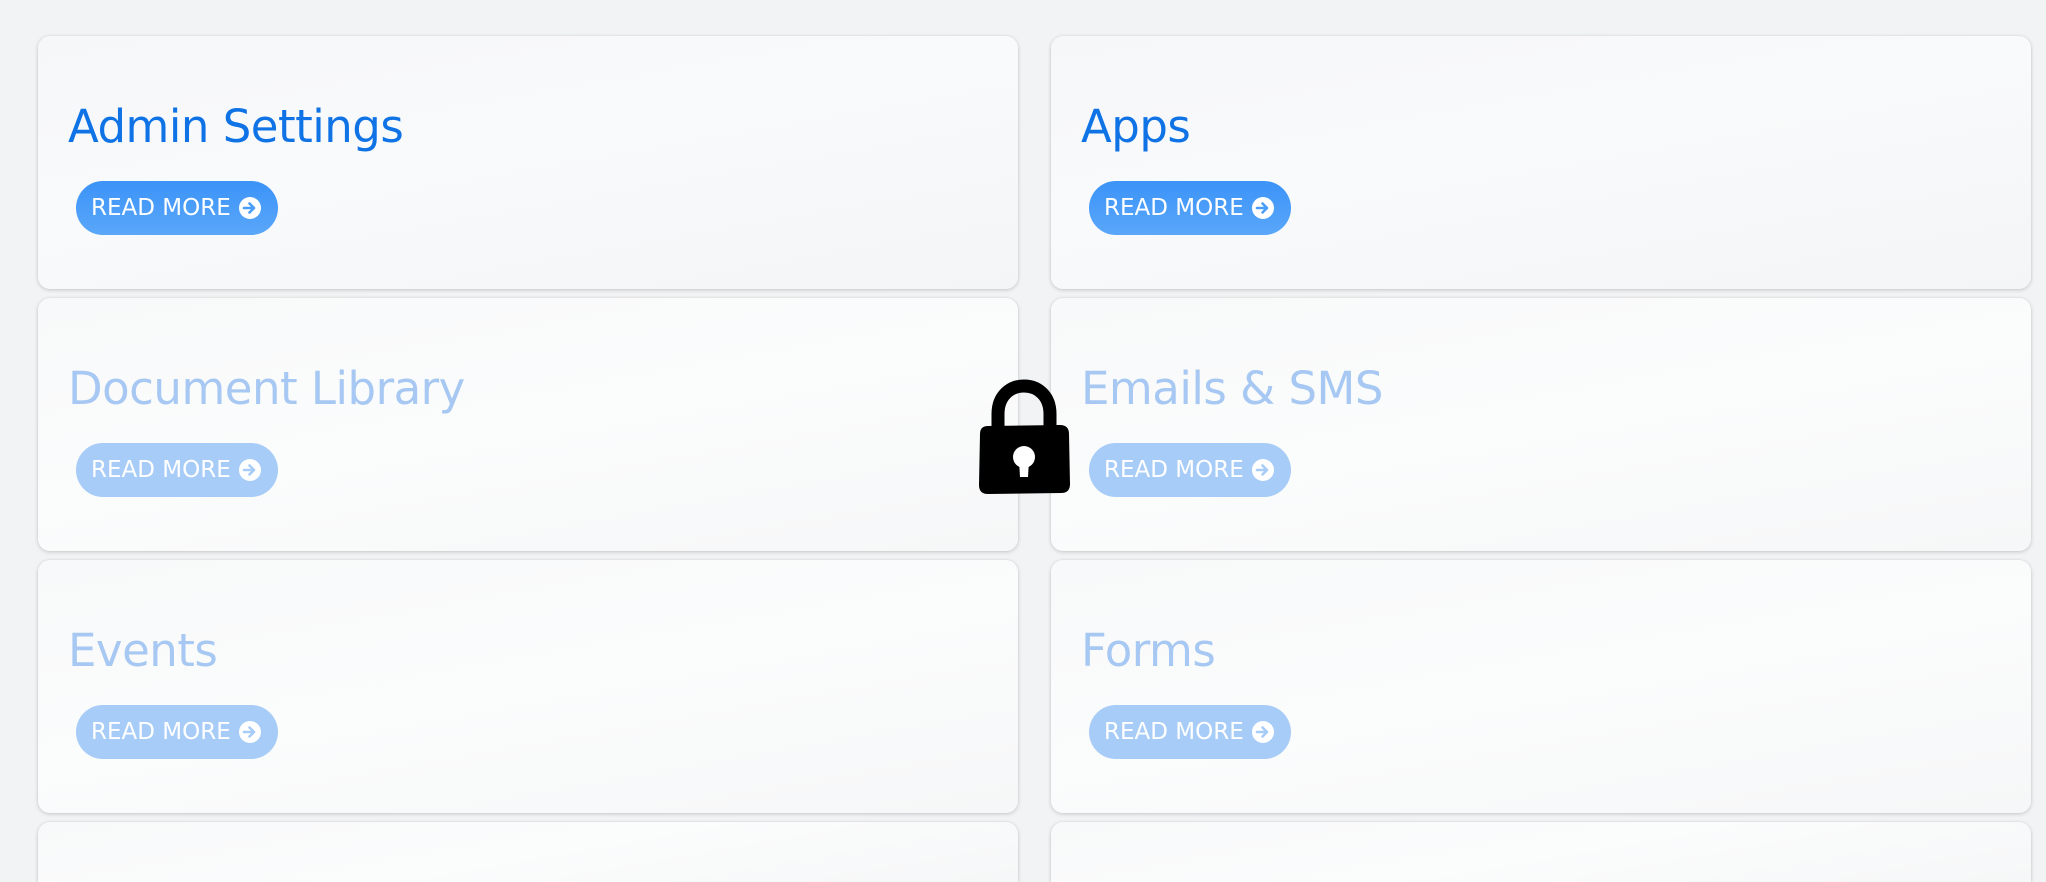  Describe the element at coordinates (1024, 438) in the screenshot. I see `lock-icon` at that location.